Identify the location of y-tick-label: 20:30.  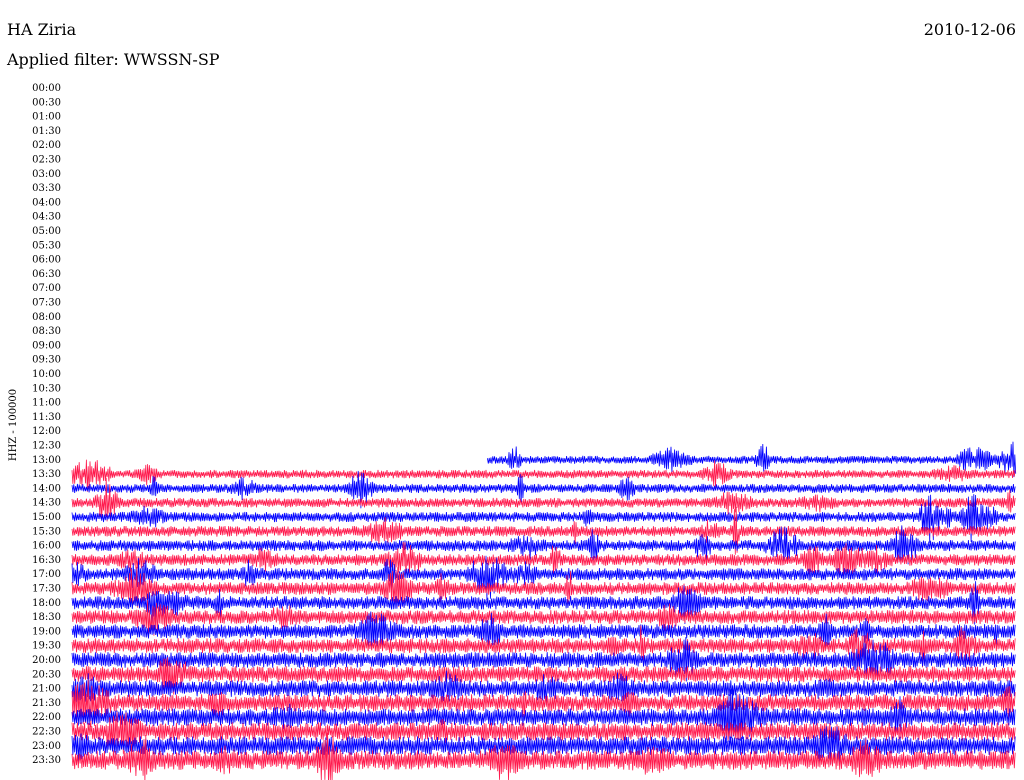
(46, 674).